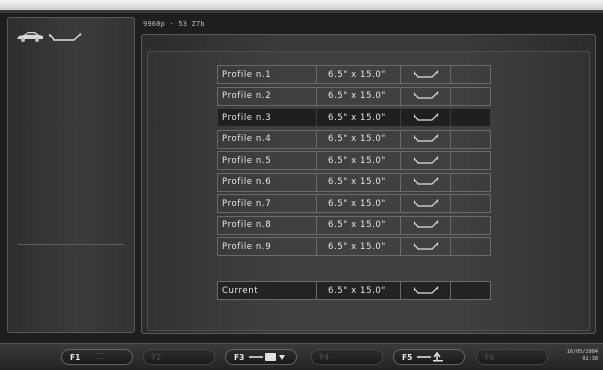 The width and height of the screenshot is (603, 370). I want to click on profile-name: Profile n.5, so click(266, 160).